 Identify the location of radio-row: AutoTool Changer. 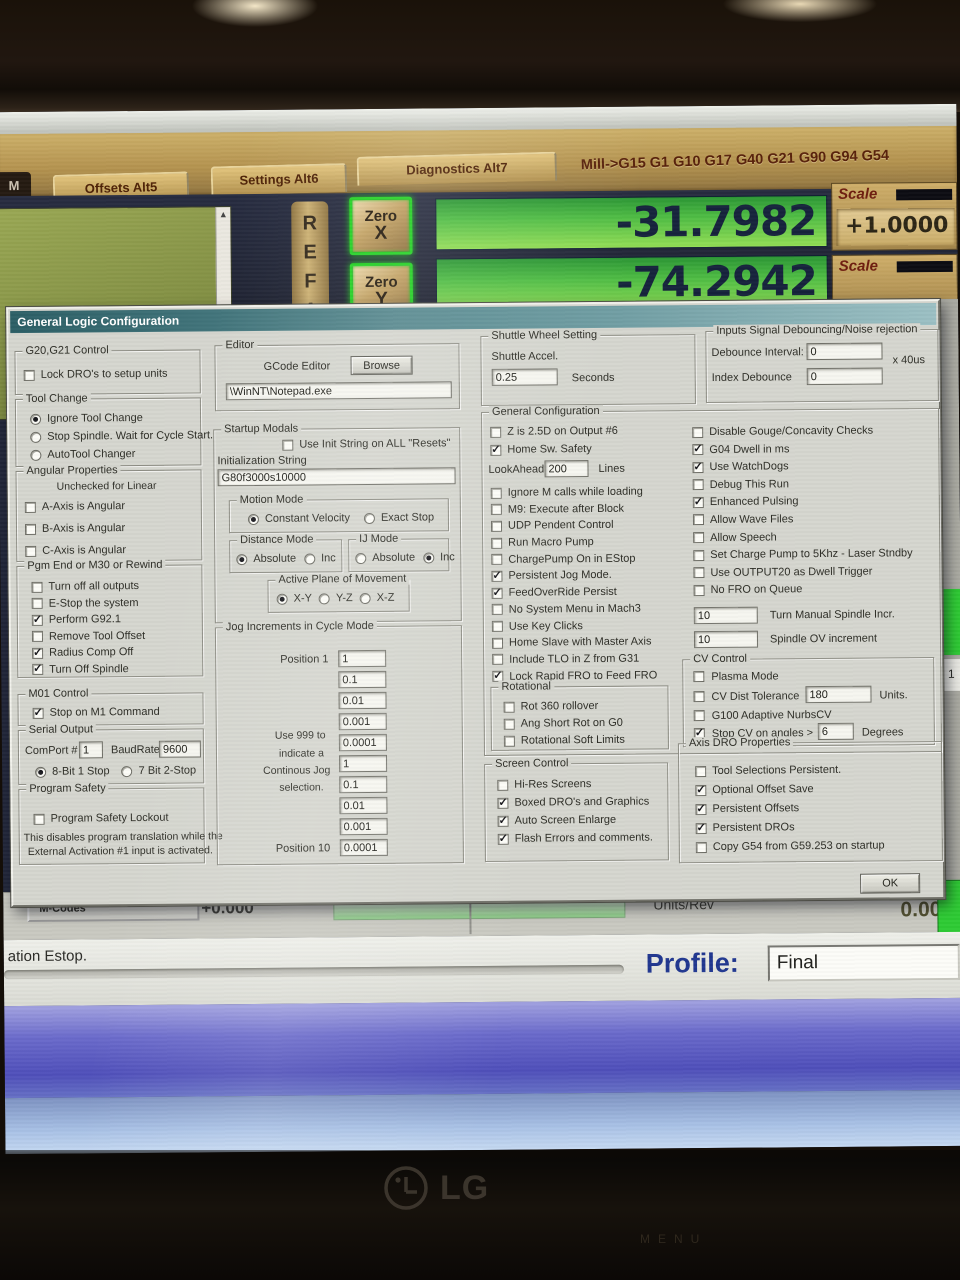
(121, 454).